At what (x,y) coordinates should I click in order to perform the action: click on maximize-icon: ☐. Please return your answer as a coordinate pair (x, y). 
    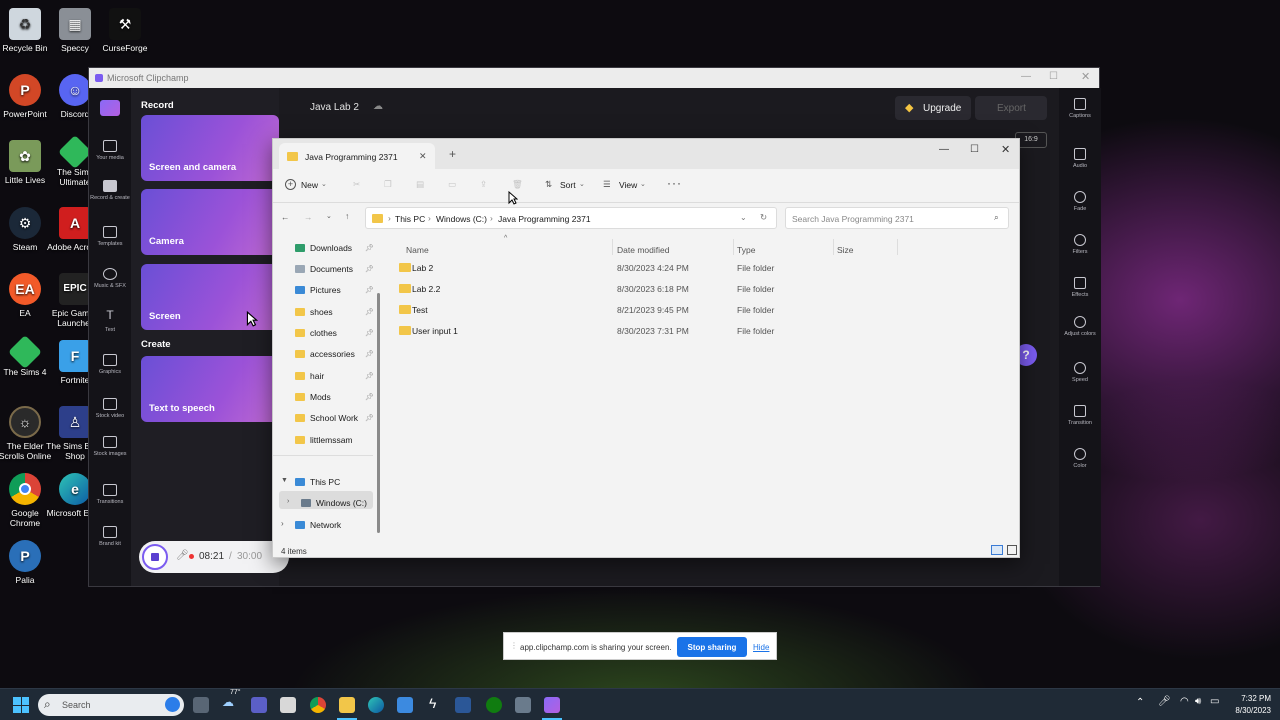
    Looking at the image, I should click on (974, 149).